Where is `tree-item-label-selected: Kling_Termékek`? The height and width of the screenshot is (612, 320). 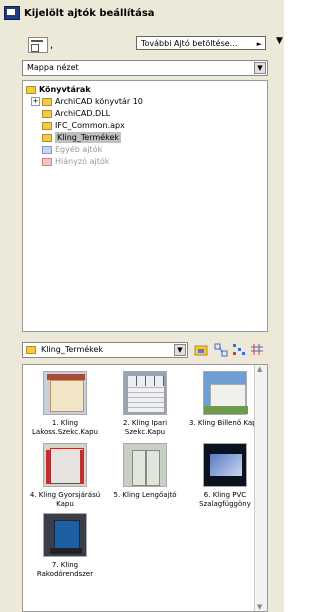 tree-item-label-selected: Kling_Termékek is located at coordinates (88, 137).